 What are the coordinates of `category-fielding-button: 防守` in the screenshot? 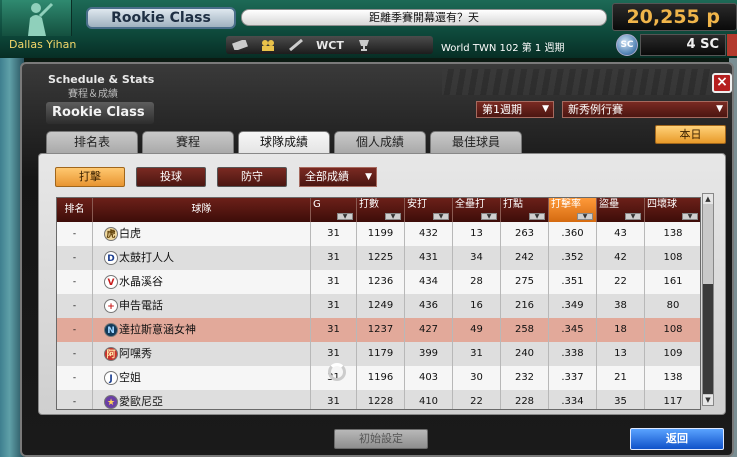 It's located at (252, 177).